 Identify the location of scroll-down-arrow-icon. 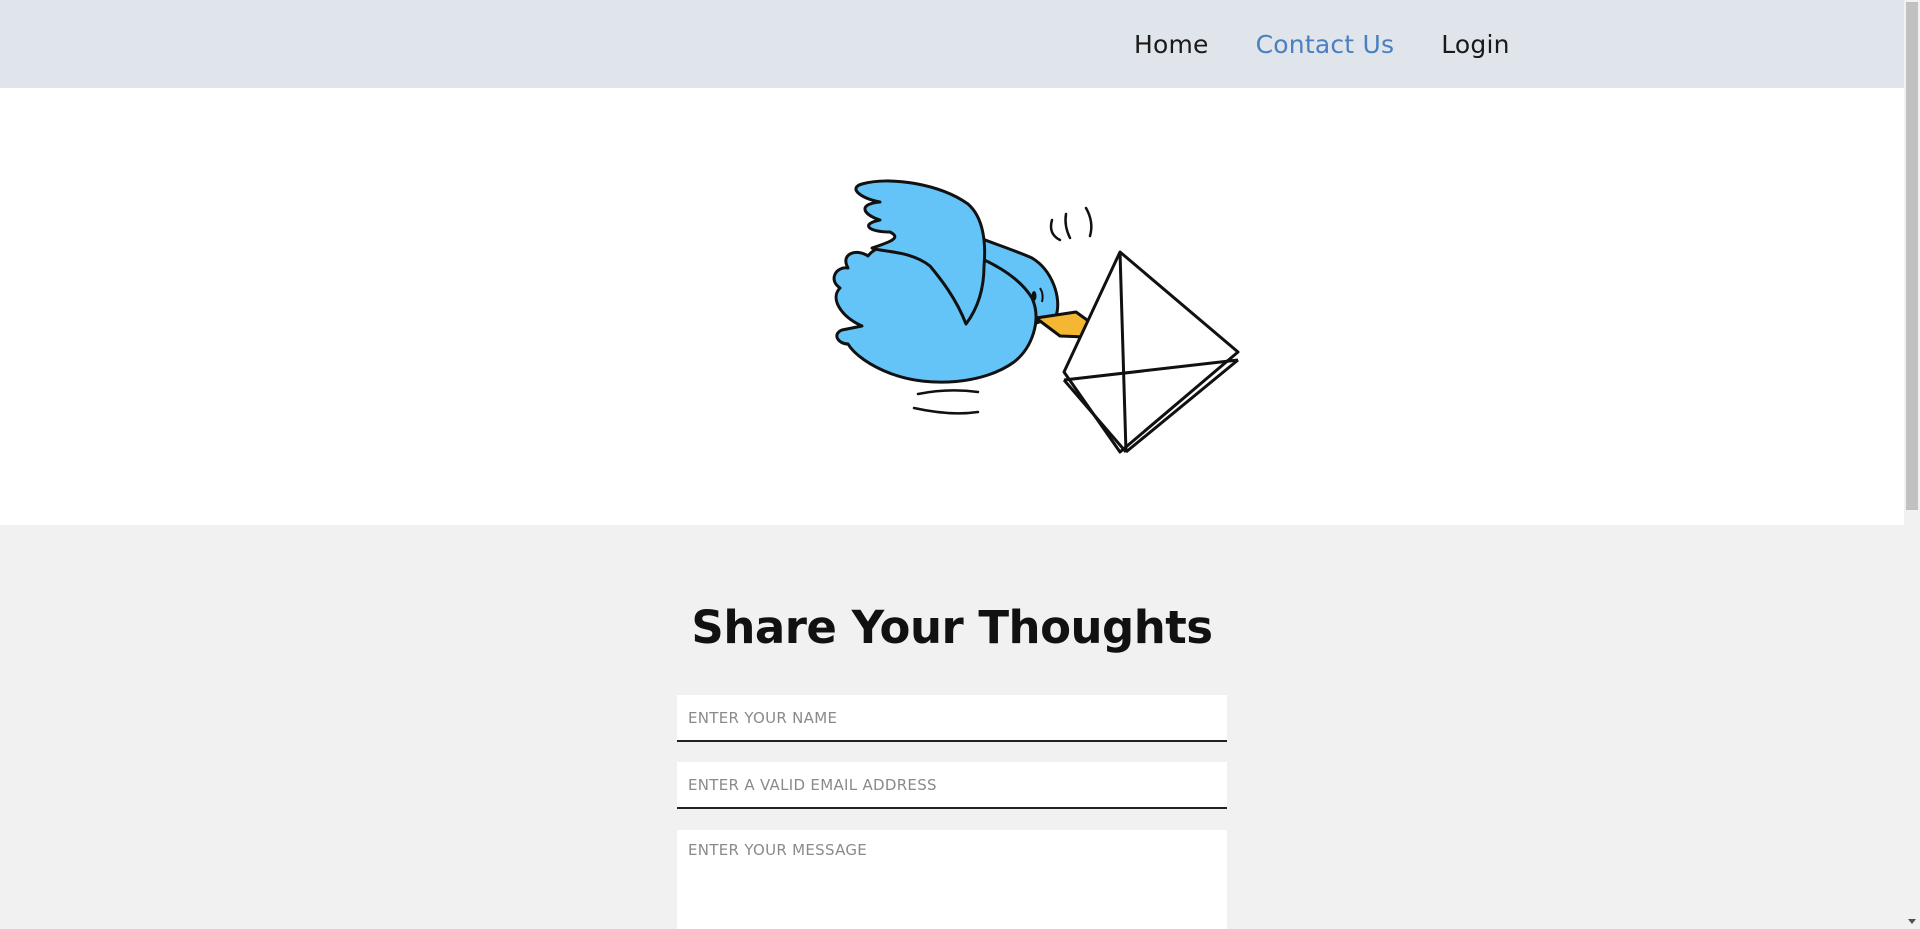
(1912, 921).